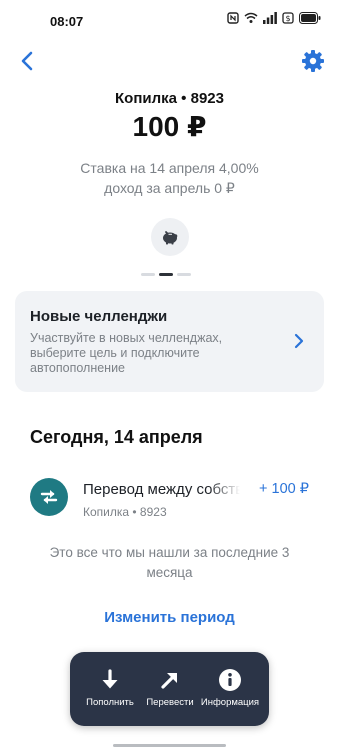 This screenshot has width=339, height=756. What do you see at coordinates (284, 489) in the screenshot?
I see `transaction-amount: + 100 ₽` at bounding box center [284, 489].